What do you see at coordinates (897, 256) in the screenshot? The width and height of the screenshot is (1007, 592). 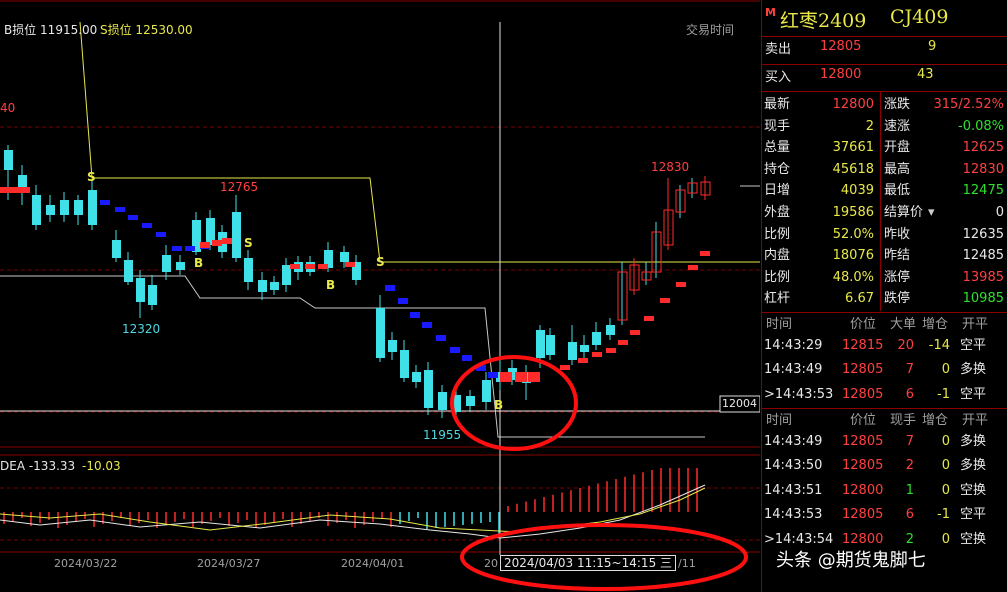 I see `stat-label: 昨结` at bounding box center [897, 256].